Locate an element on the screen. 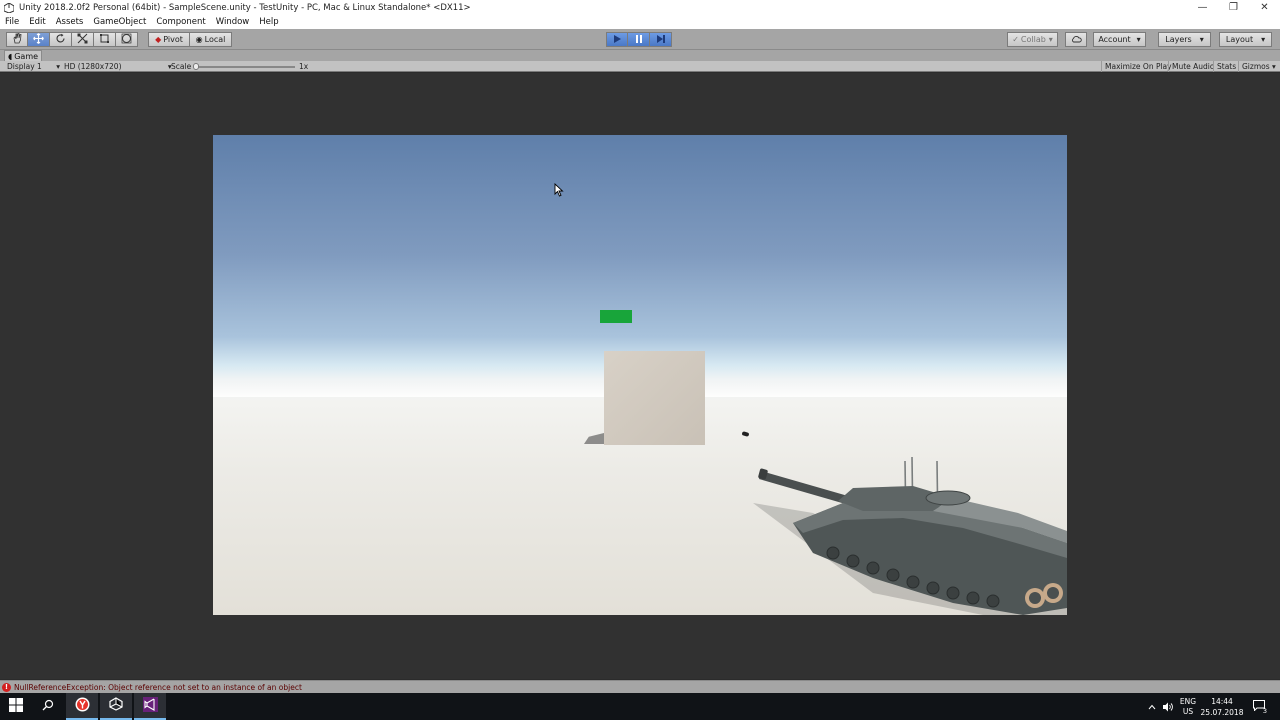 Image resolution: width=1280 pixels, height=720 pixels. move-arrows-icon is located at coordinates (38, 39).